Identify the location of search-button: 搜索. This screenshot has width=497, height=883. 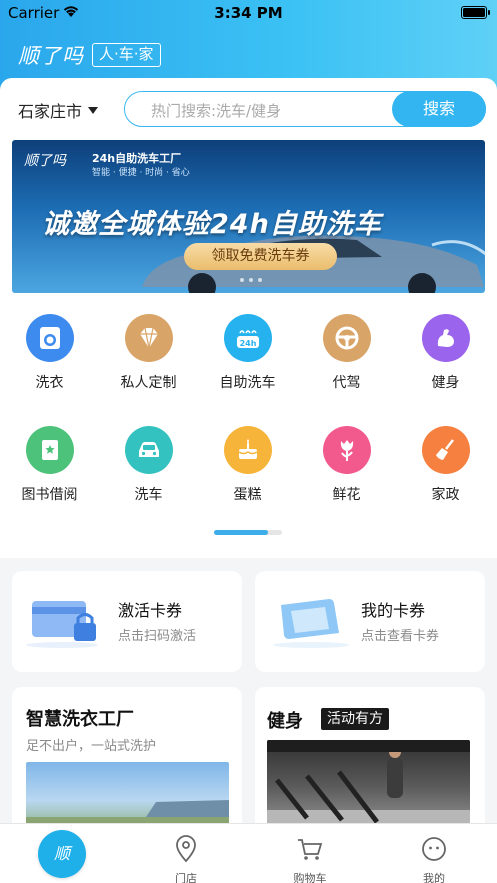
(439, 109).